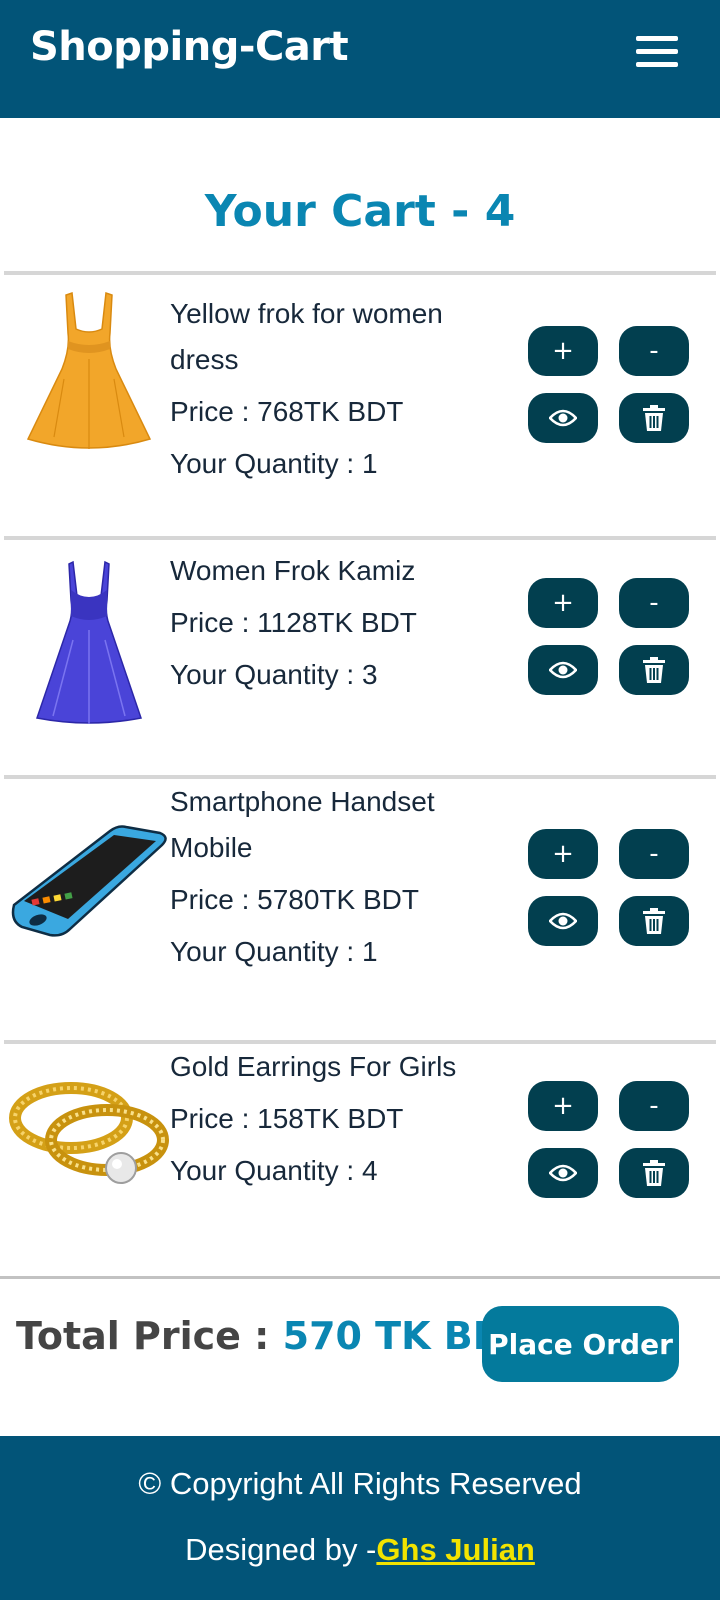 This screenshot has width=720, height=1600. I want to click on gold-rings-image, so click(89, 1126).